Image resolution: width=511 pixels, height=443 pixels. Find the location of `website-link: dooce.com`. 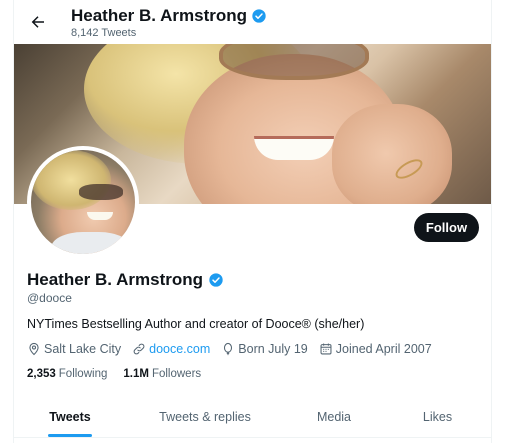

website-link: dooce.com is located at coordinates (179, 349).